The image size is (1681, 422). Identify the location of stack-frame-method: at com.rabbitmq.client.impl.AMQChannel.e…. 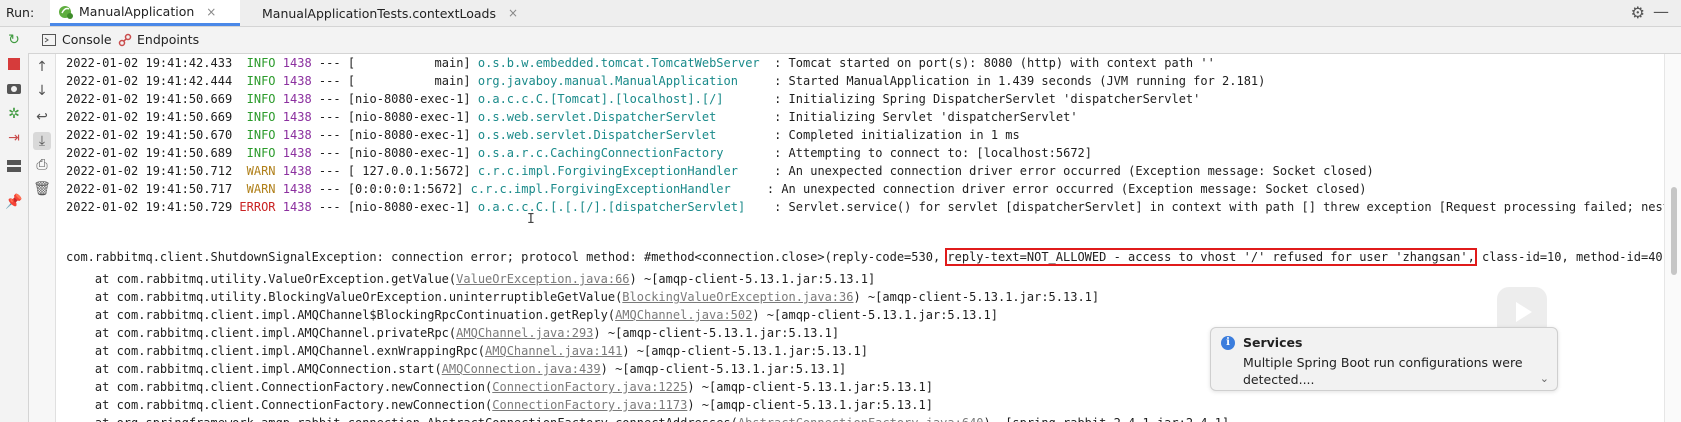
(276, 351).